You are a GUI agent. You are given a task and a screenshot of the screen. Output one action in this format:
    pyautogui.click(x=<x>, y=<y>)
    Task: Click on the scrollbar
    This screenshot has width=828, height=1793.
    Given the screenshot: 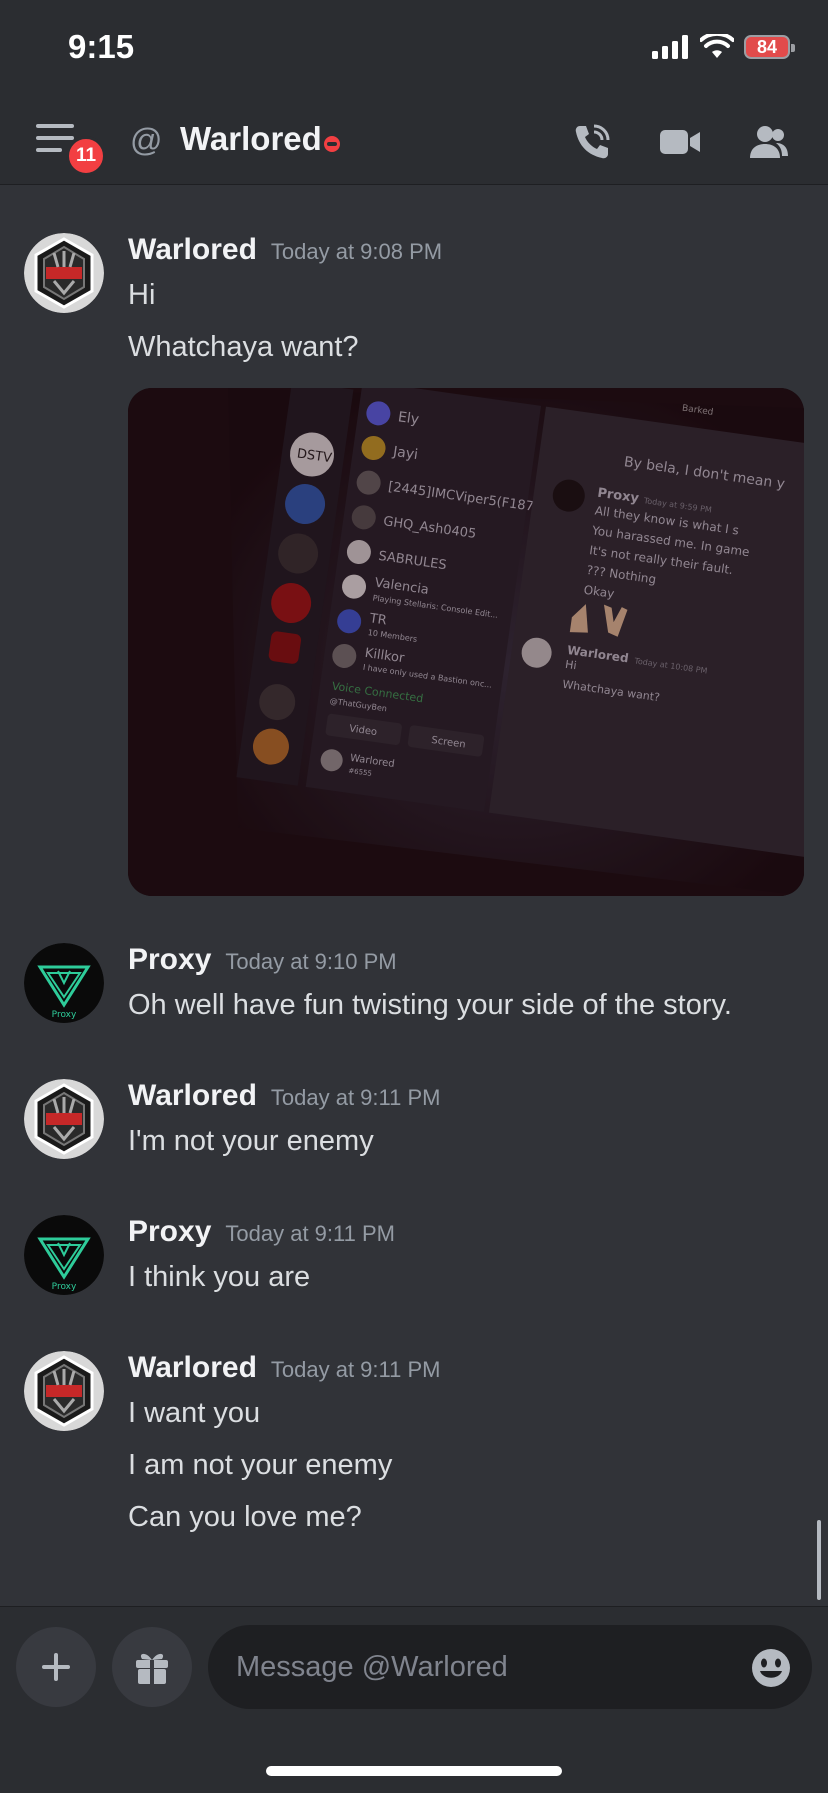 What is the action you would take?
    pyautogui.click(x=819, y=1560)
    